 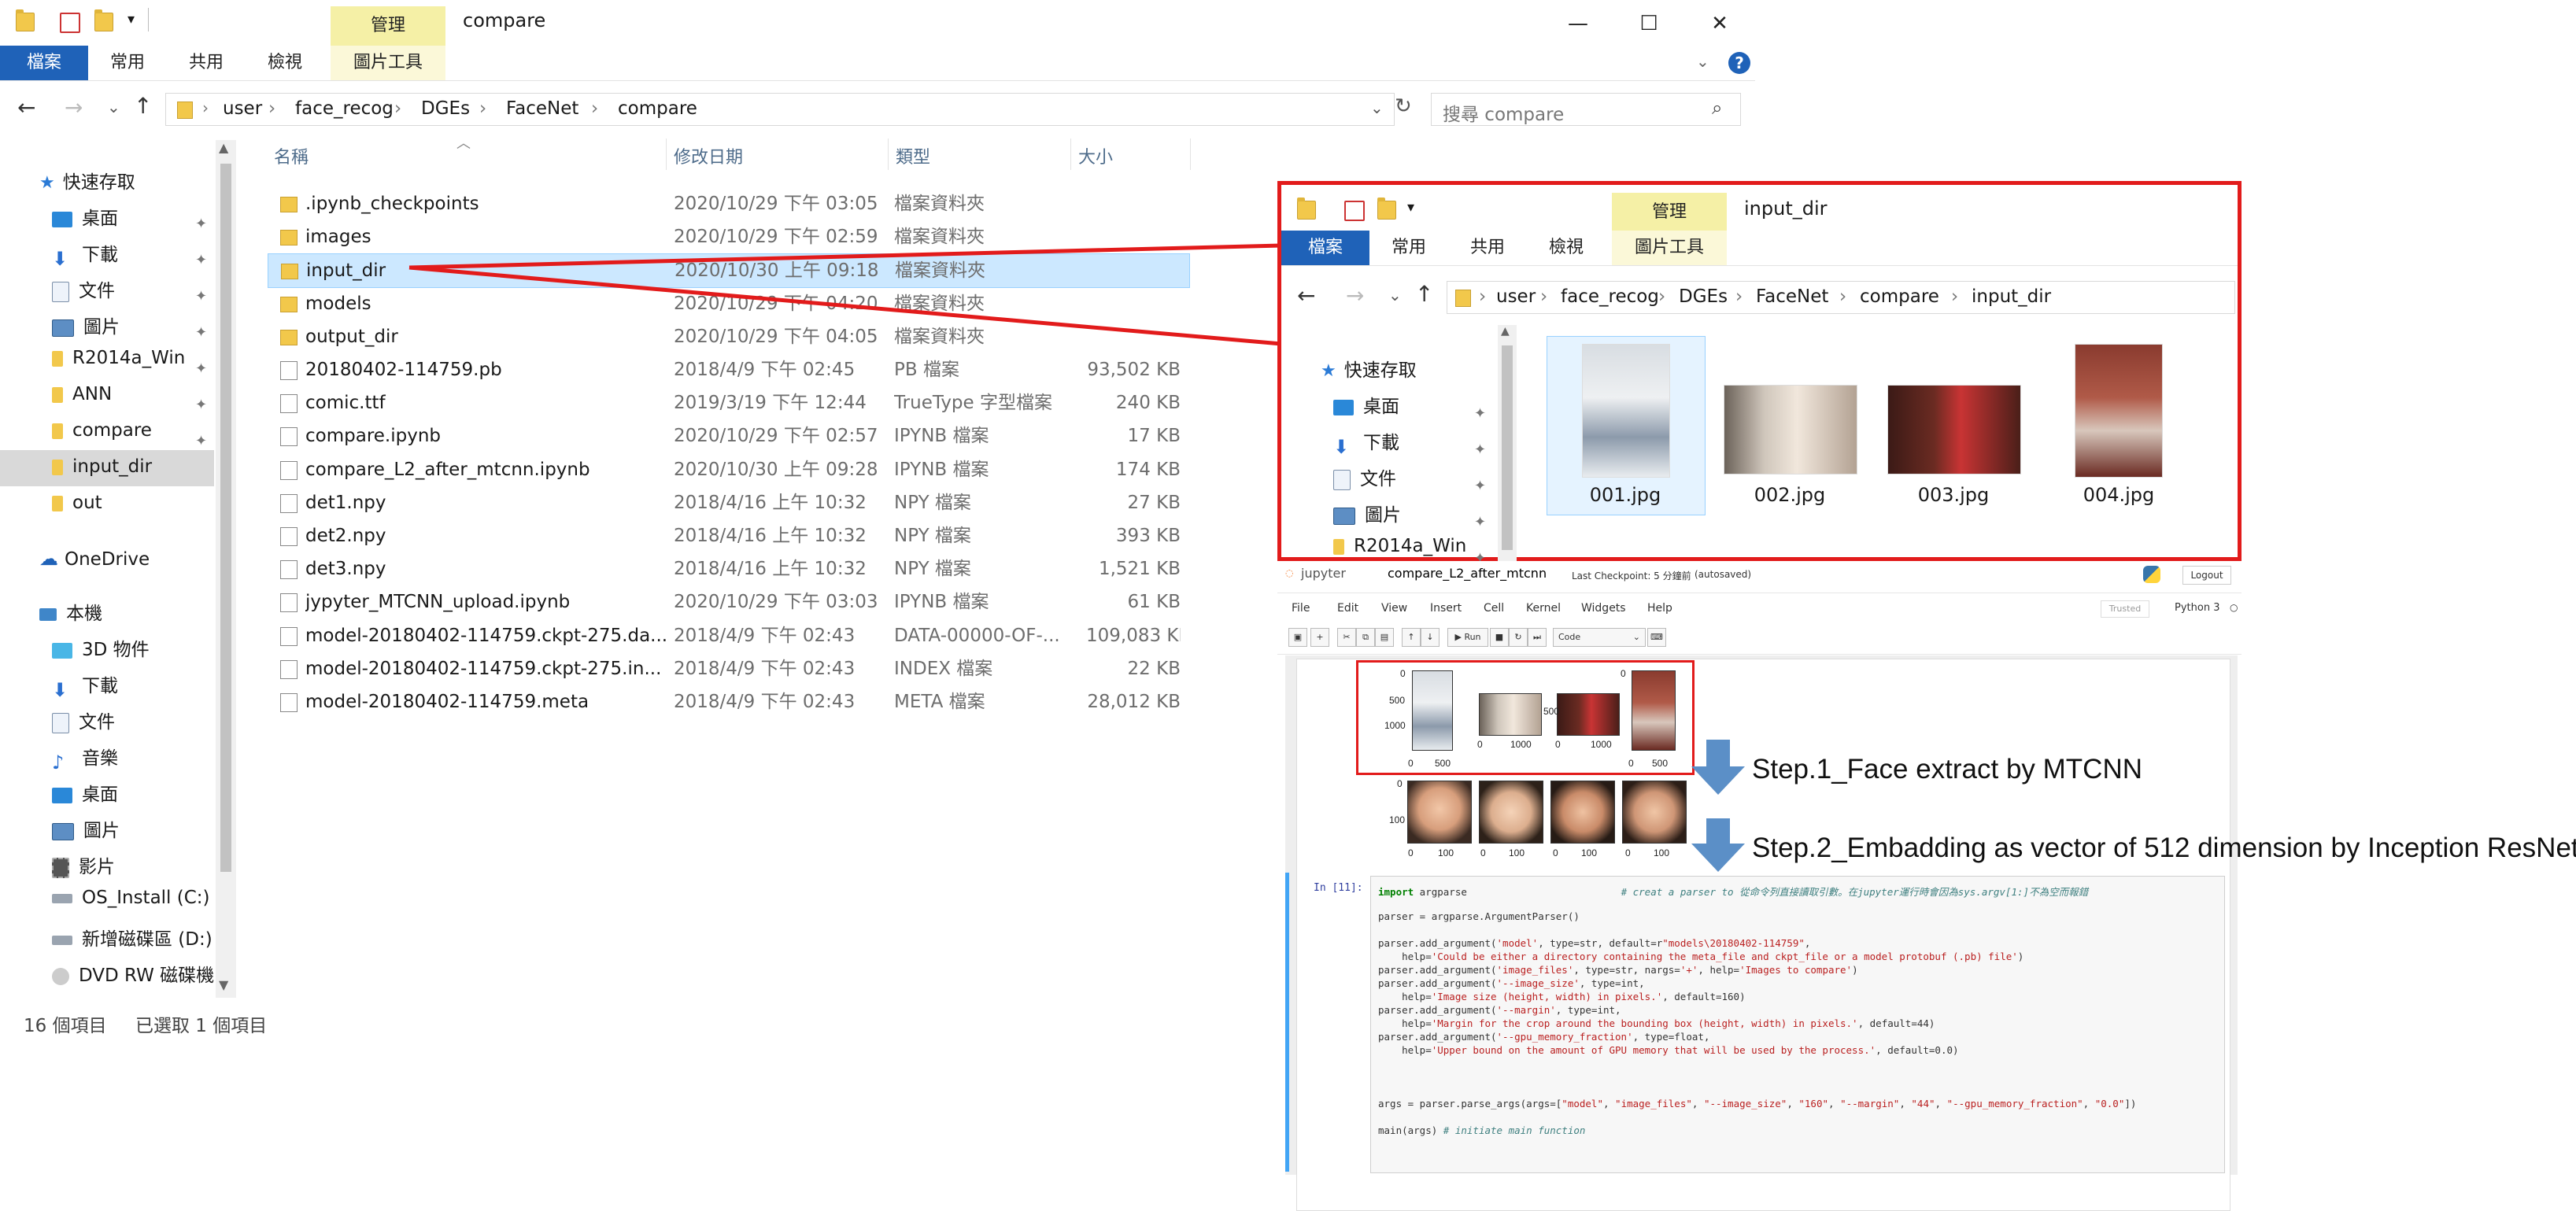 What do you see at coordinates (1365, 637) in the screenshot?
I see `copy-icon: ⧉` at bounding box center [1365, 637].